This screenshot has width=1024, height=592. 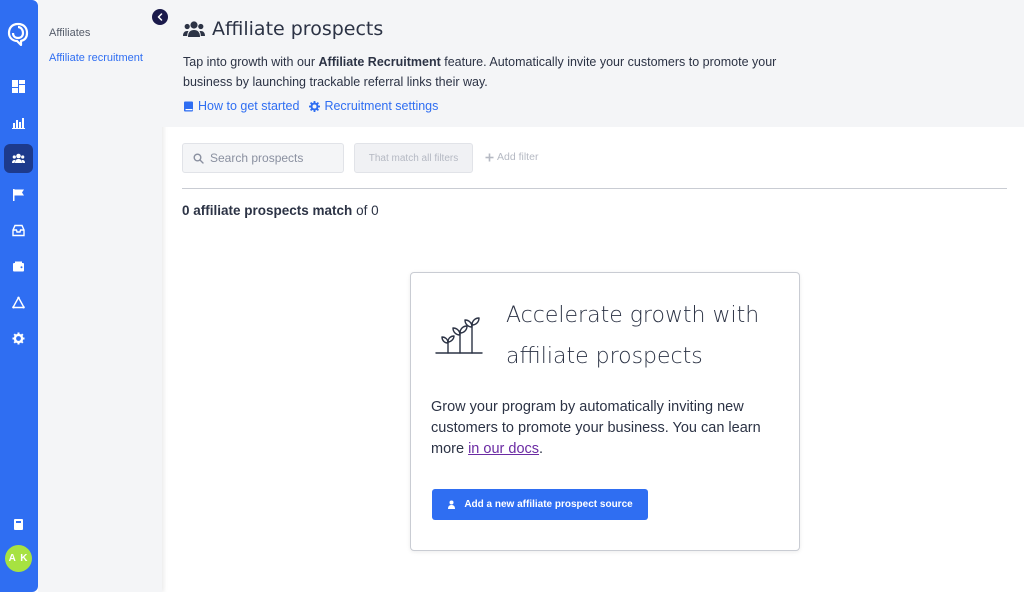 I want to click on campaigns-icon, so click(x=18, y=194).